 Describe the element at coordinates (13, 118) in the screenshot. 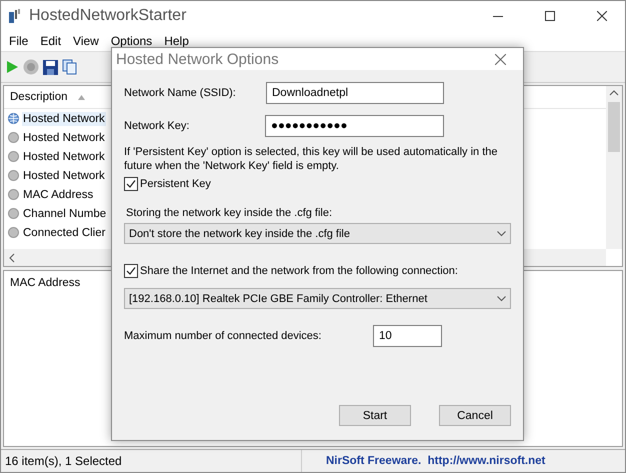

I see `globe-icon` at that location.